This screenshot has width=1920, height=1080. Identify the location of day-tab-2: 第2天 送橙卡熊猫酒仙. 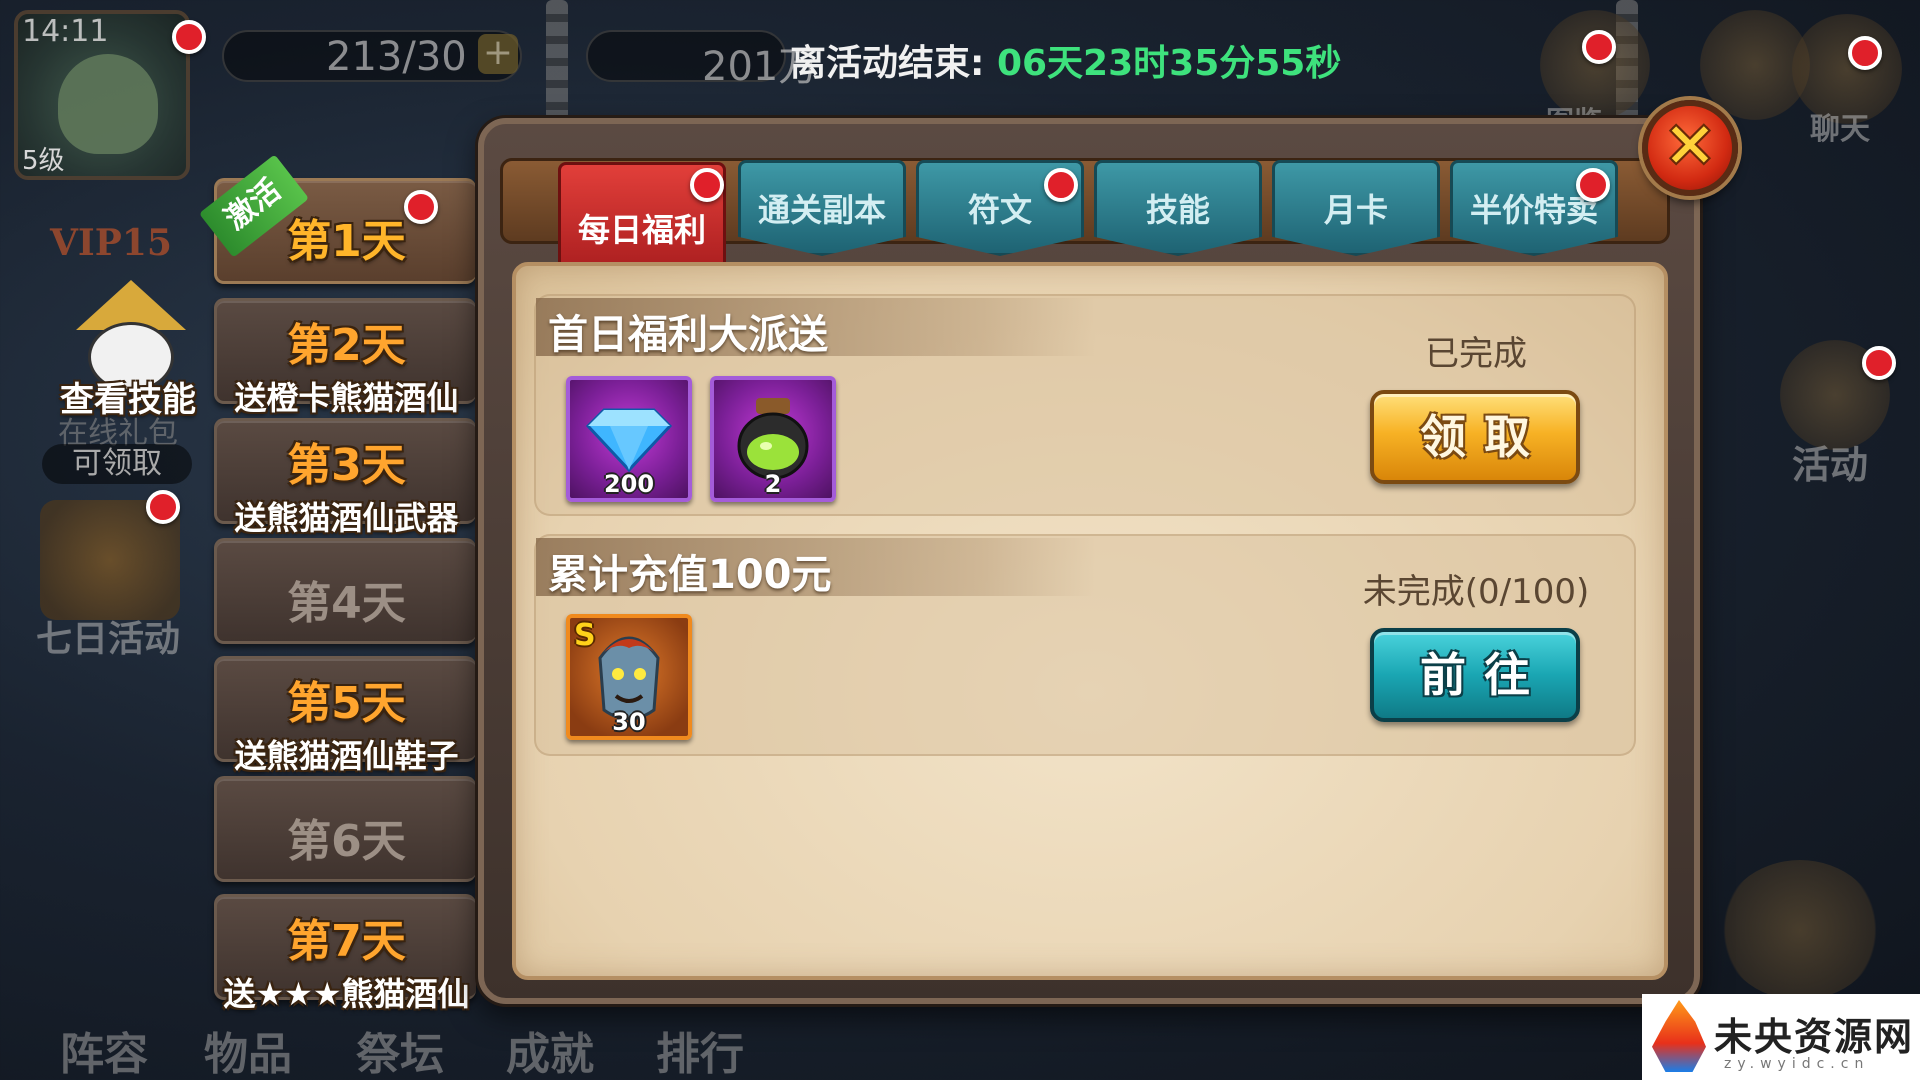
(345, 357).